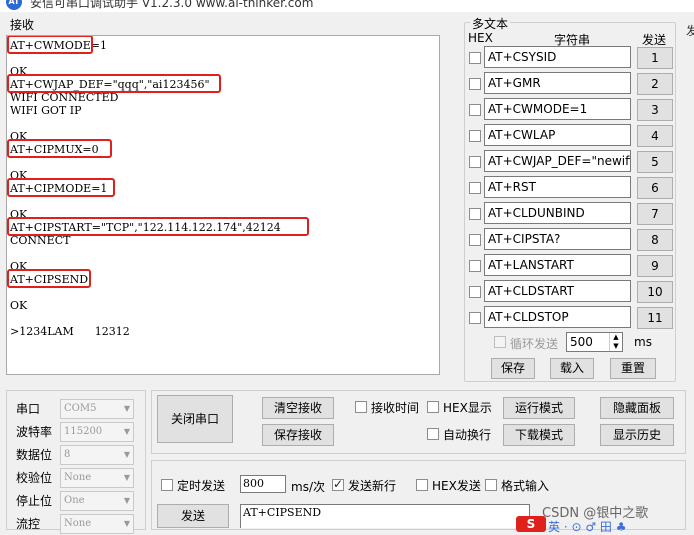  What do you see at coordinates (655, 110) in the screenshot?
I see `multi-send-button: 3` at bounding box center [655, 110].